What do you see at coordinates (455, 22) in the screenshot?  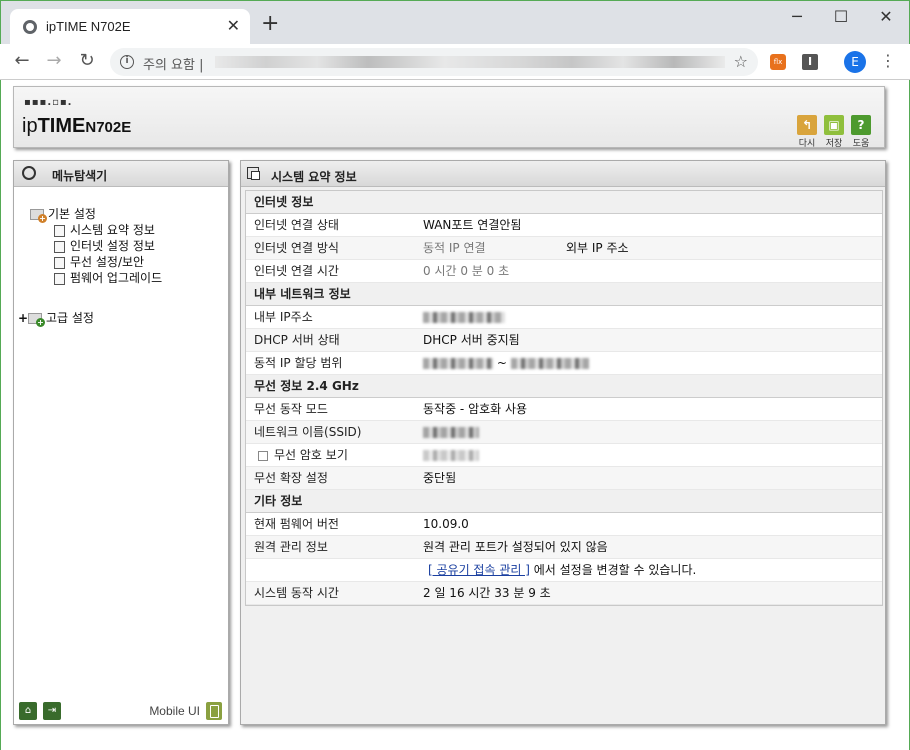 I see `browser-tabstrip: ipTIME N702E ✕ + ─ ☐ ✕` at bounding box center [455, 22].